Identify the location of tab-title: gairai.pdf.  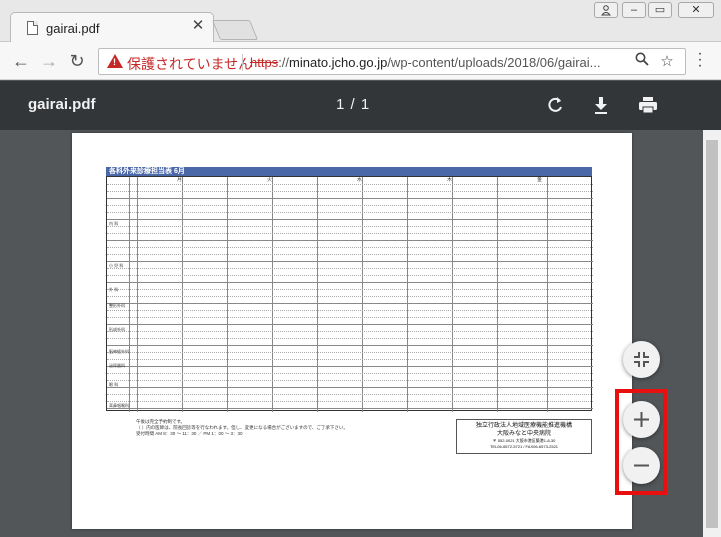
(73, 28).